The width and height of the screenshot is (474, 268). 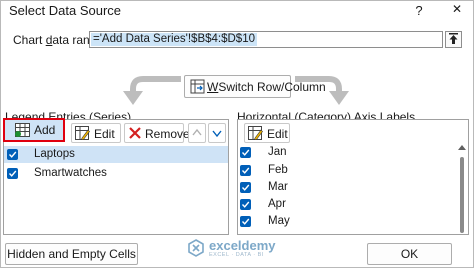 What do you see at coordinates (116, 154) in the screenshot?
I see `legend-entry-row: Laptops` at bounding box center [116, 154].